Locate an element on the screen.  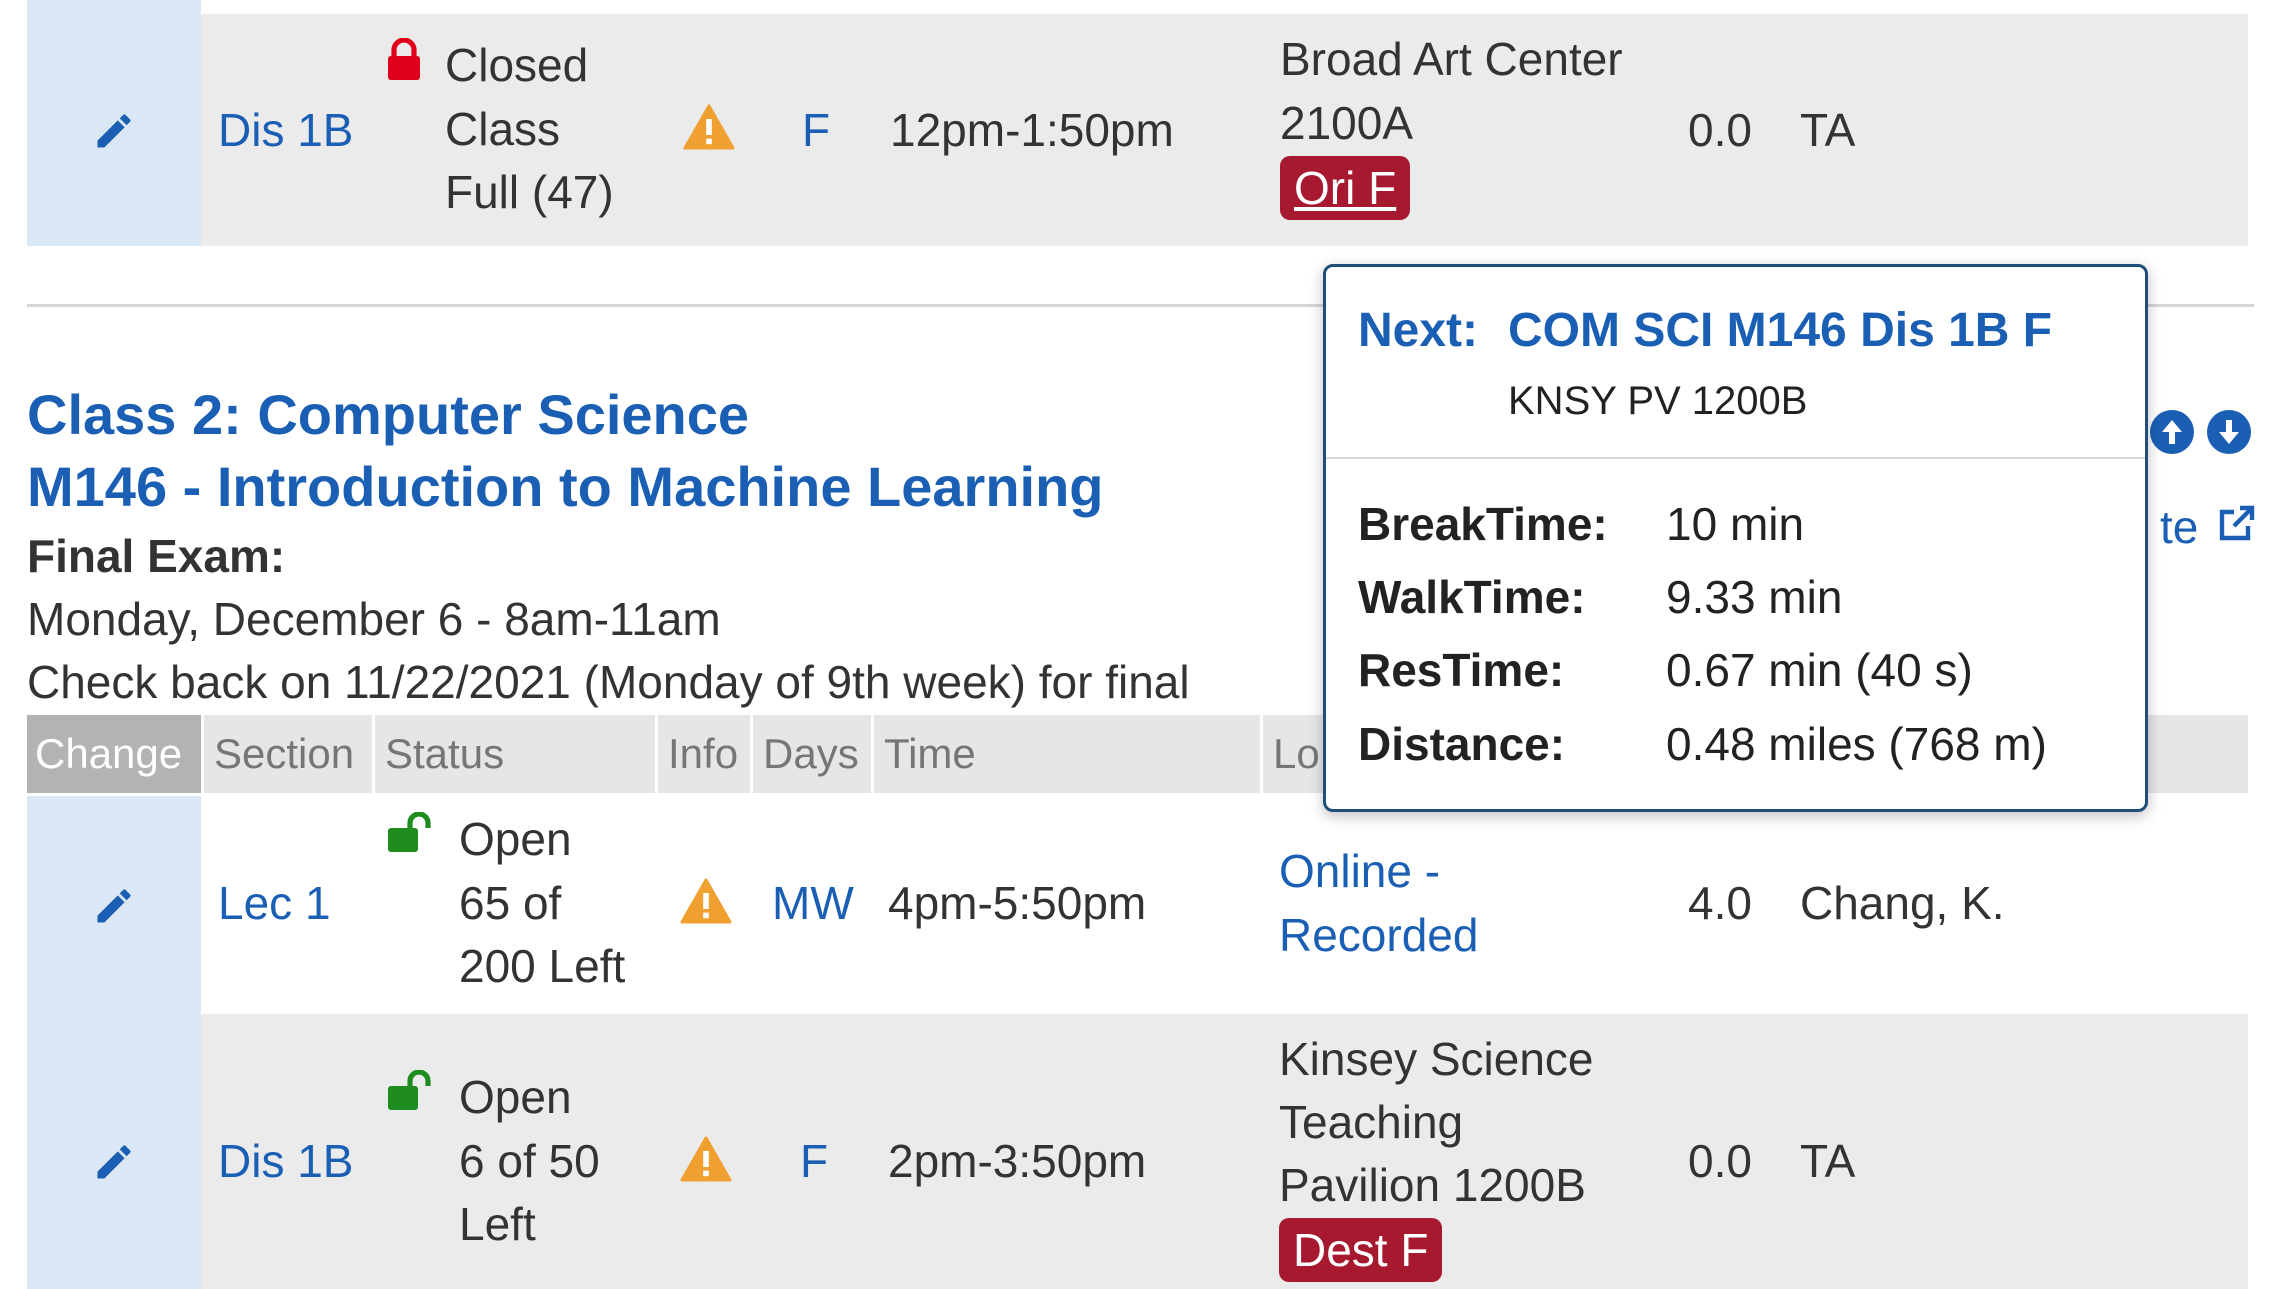
break-time-value: 10 min is located at coordinates (1735, 524).